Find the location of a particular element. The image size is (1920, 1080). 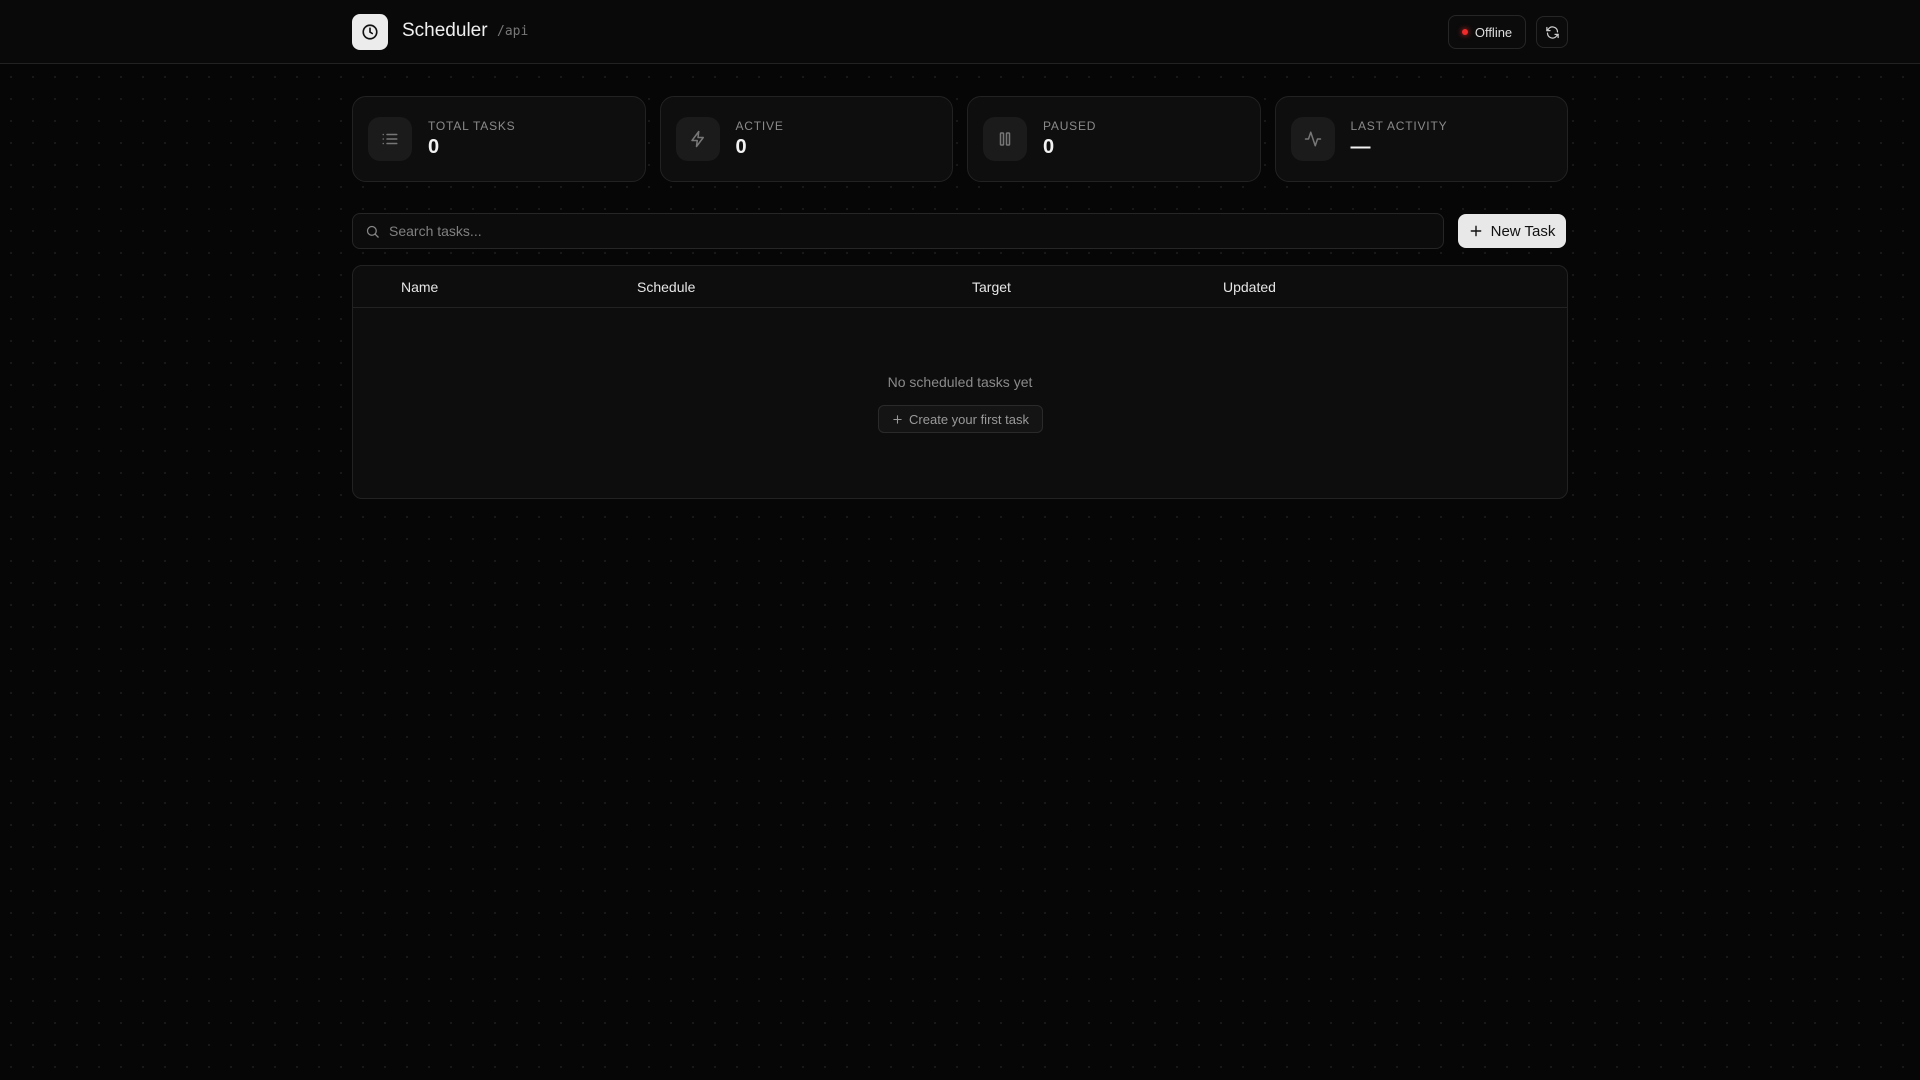

new-task-label: New Task is located at coordinates (1523, 231).